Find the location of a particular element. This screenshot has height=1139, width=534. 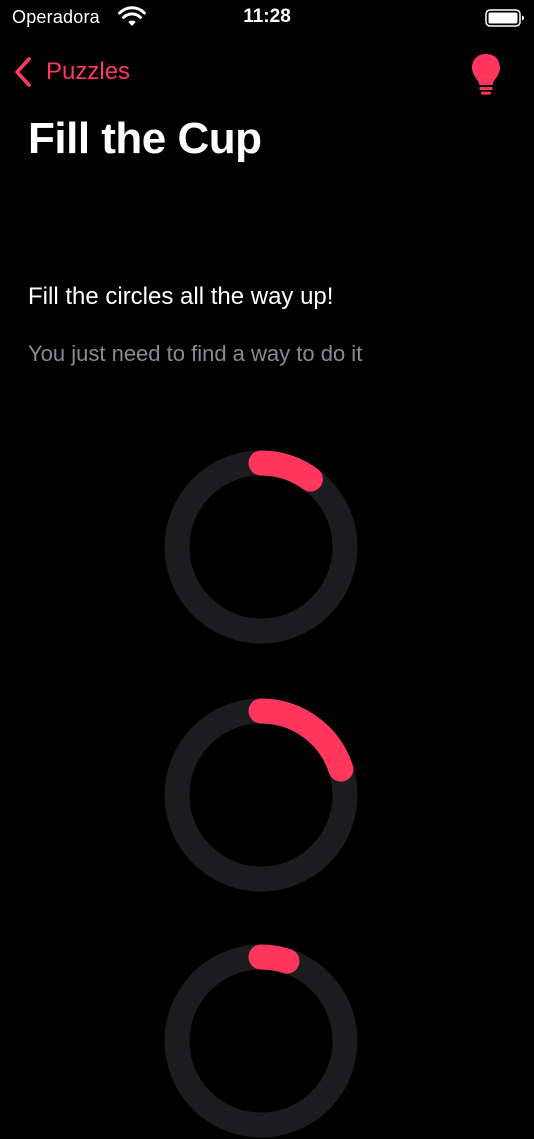

status-bar: Operadora 11:28 is located at coordinates (267, 18).